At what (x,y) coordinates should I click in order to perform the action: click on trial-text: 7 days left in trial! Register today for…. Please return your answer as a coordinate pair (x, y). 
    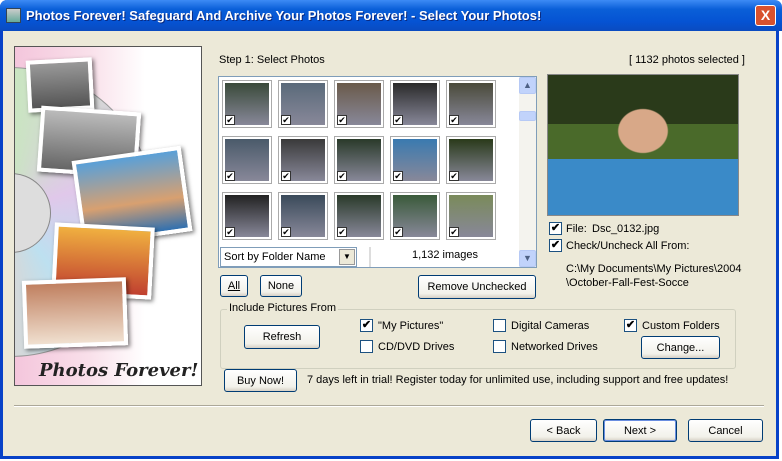
    Looking at the image, I should click on (518, 380).